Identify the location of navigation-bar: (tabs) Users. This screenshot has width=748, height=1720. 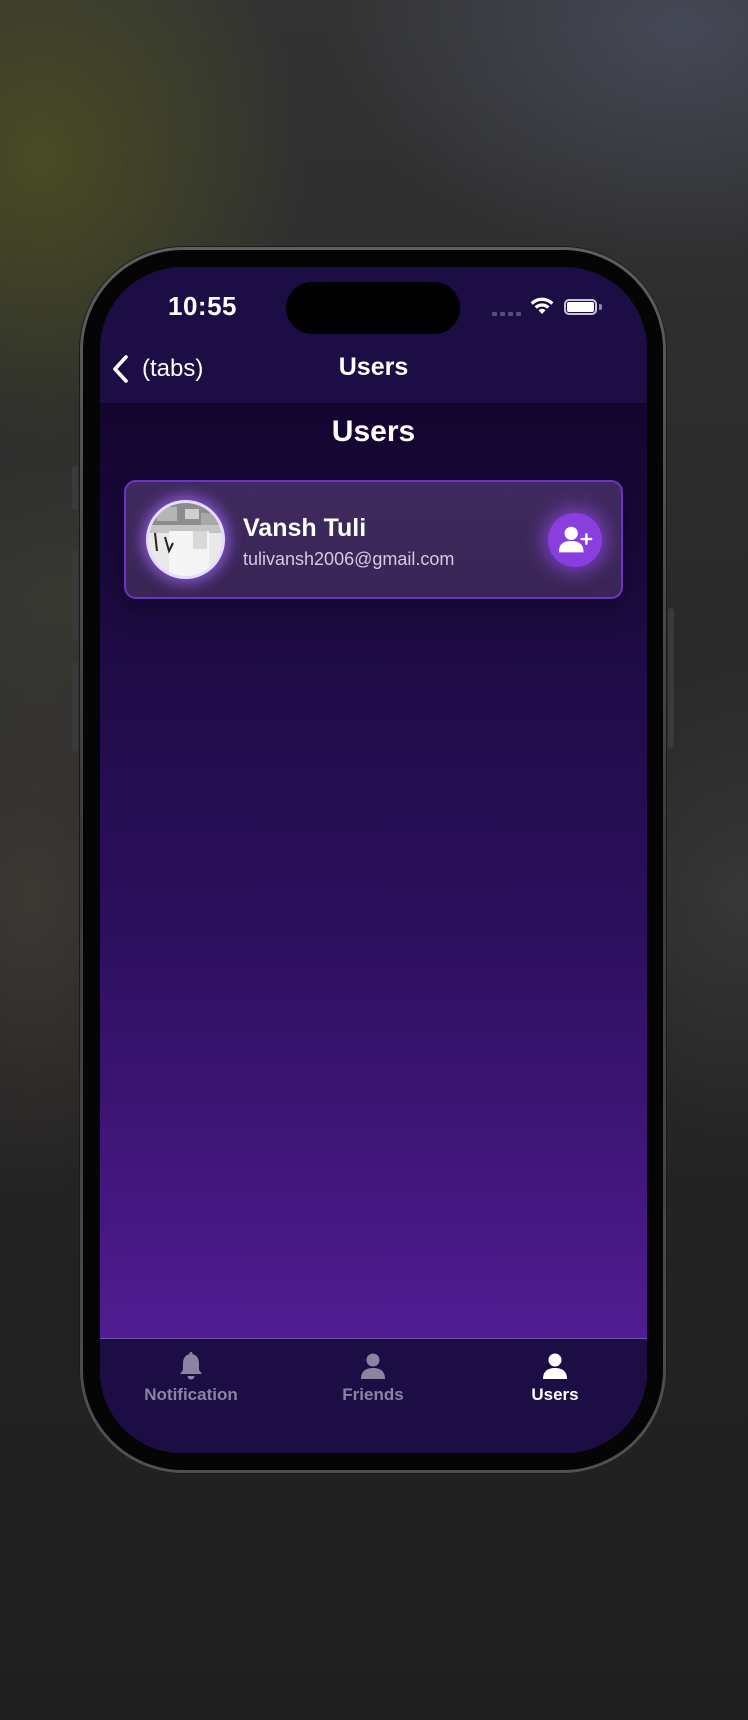
(373, 371).